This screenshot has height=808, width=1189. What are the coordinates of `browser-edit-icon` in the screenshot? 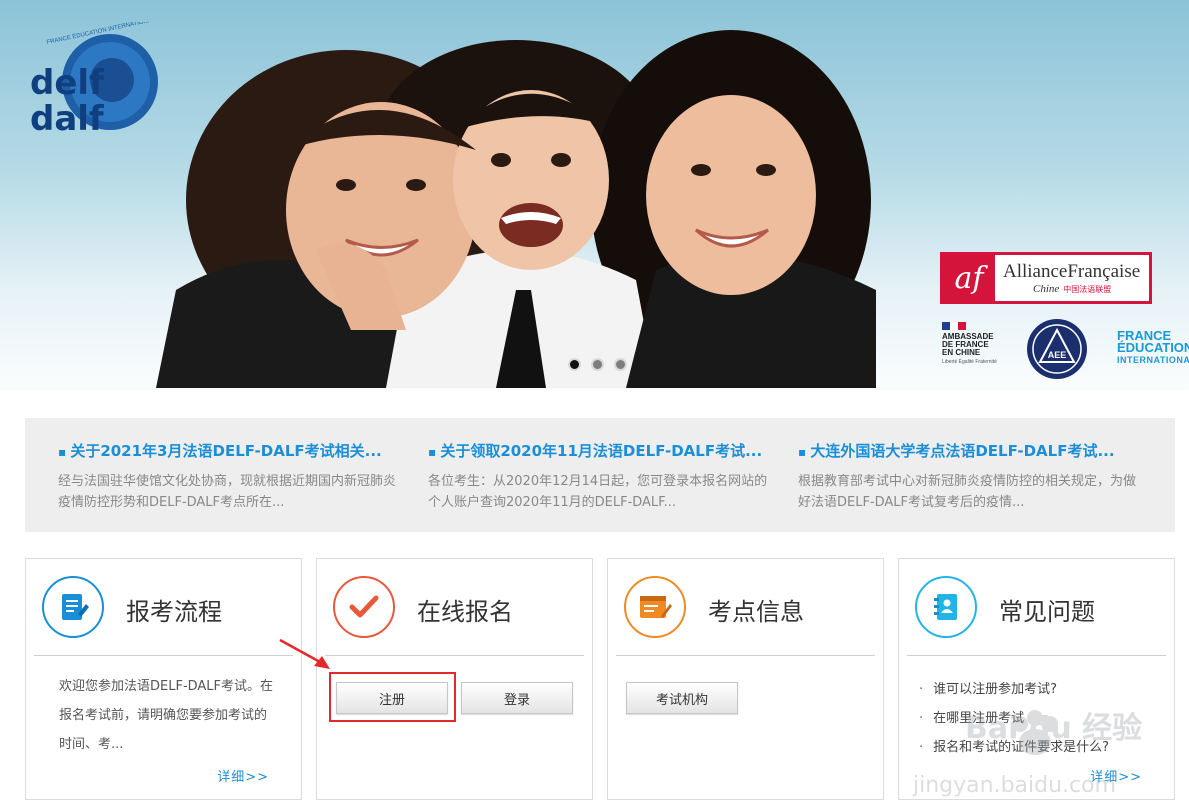 It's located at (655, 607).